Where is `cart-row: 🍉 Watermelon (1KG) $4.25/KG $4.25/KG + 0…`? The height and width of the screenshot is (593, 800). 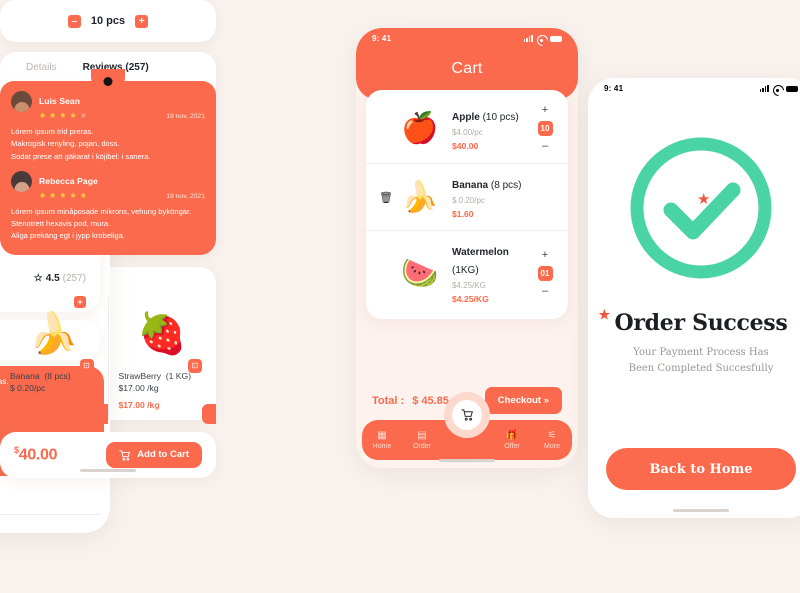 cart-row: 🍉 Watermelon (1KG) $4.25/KG $4.25/KG + 0… is located at coordinates (467, 272).